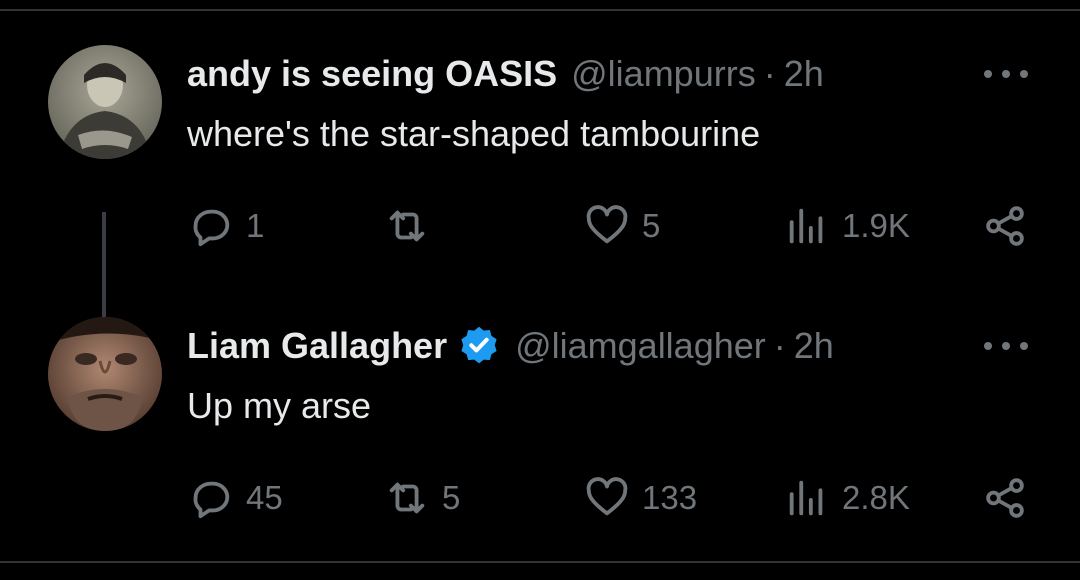 Image resolution: width=1080 pixels, height=580 pixels. I want to click on view-count: 2.8K, so click(876, 497).